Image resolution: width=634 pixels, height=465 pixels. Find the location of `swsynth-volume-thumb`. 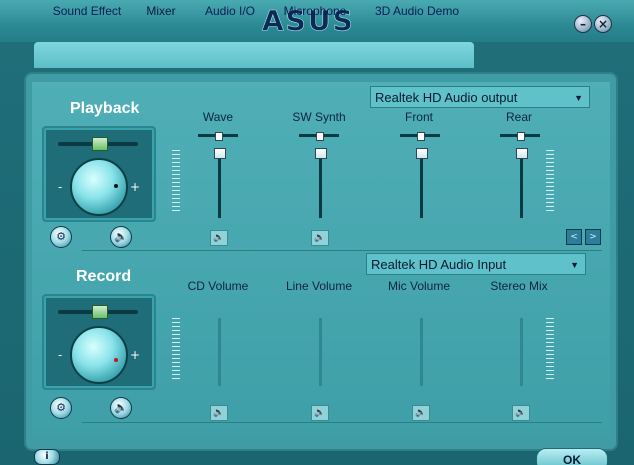

swsynth-volume-thumb is located at coordinates (321, 153).